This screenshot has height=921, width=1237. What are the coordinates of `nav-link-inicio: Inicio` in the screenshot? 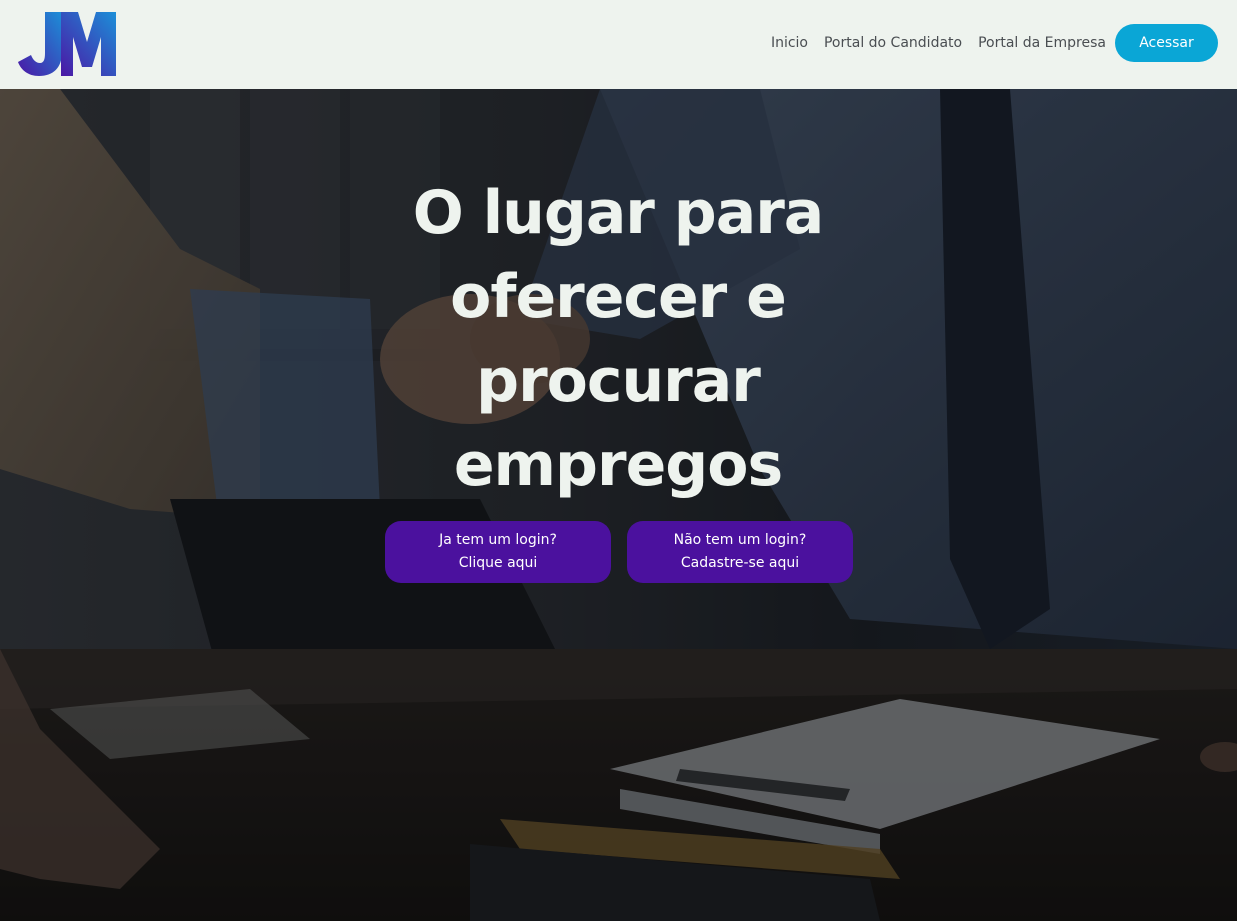 It's located at (789, 43).